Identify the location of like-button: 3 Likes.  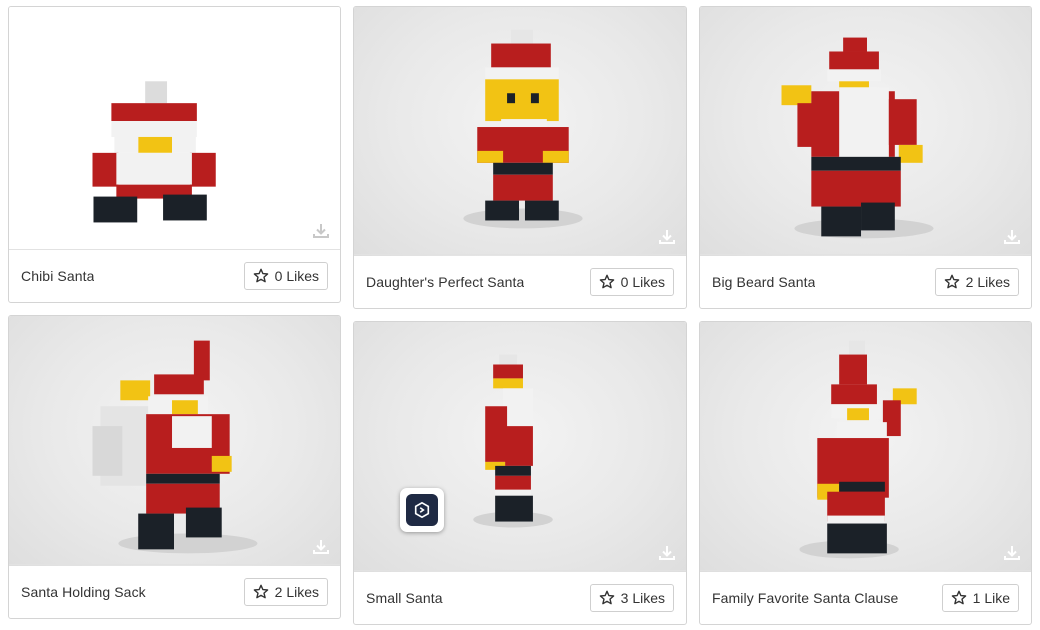
(631, 597).